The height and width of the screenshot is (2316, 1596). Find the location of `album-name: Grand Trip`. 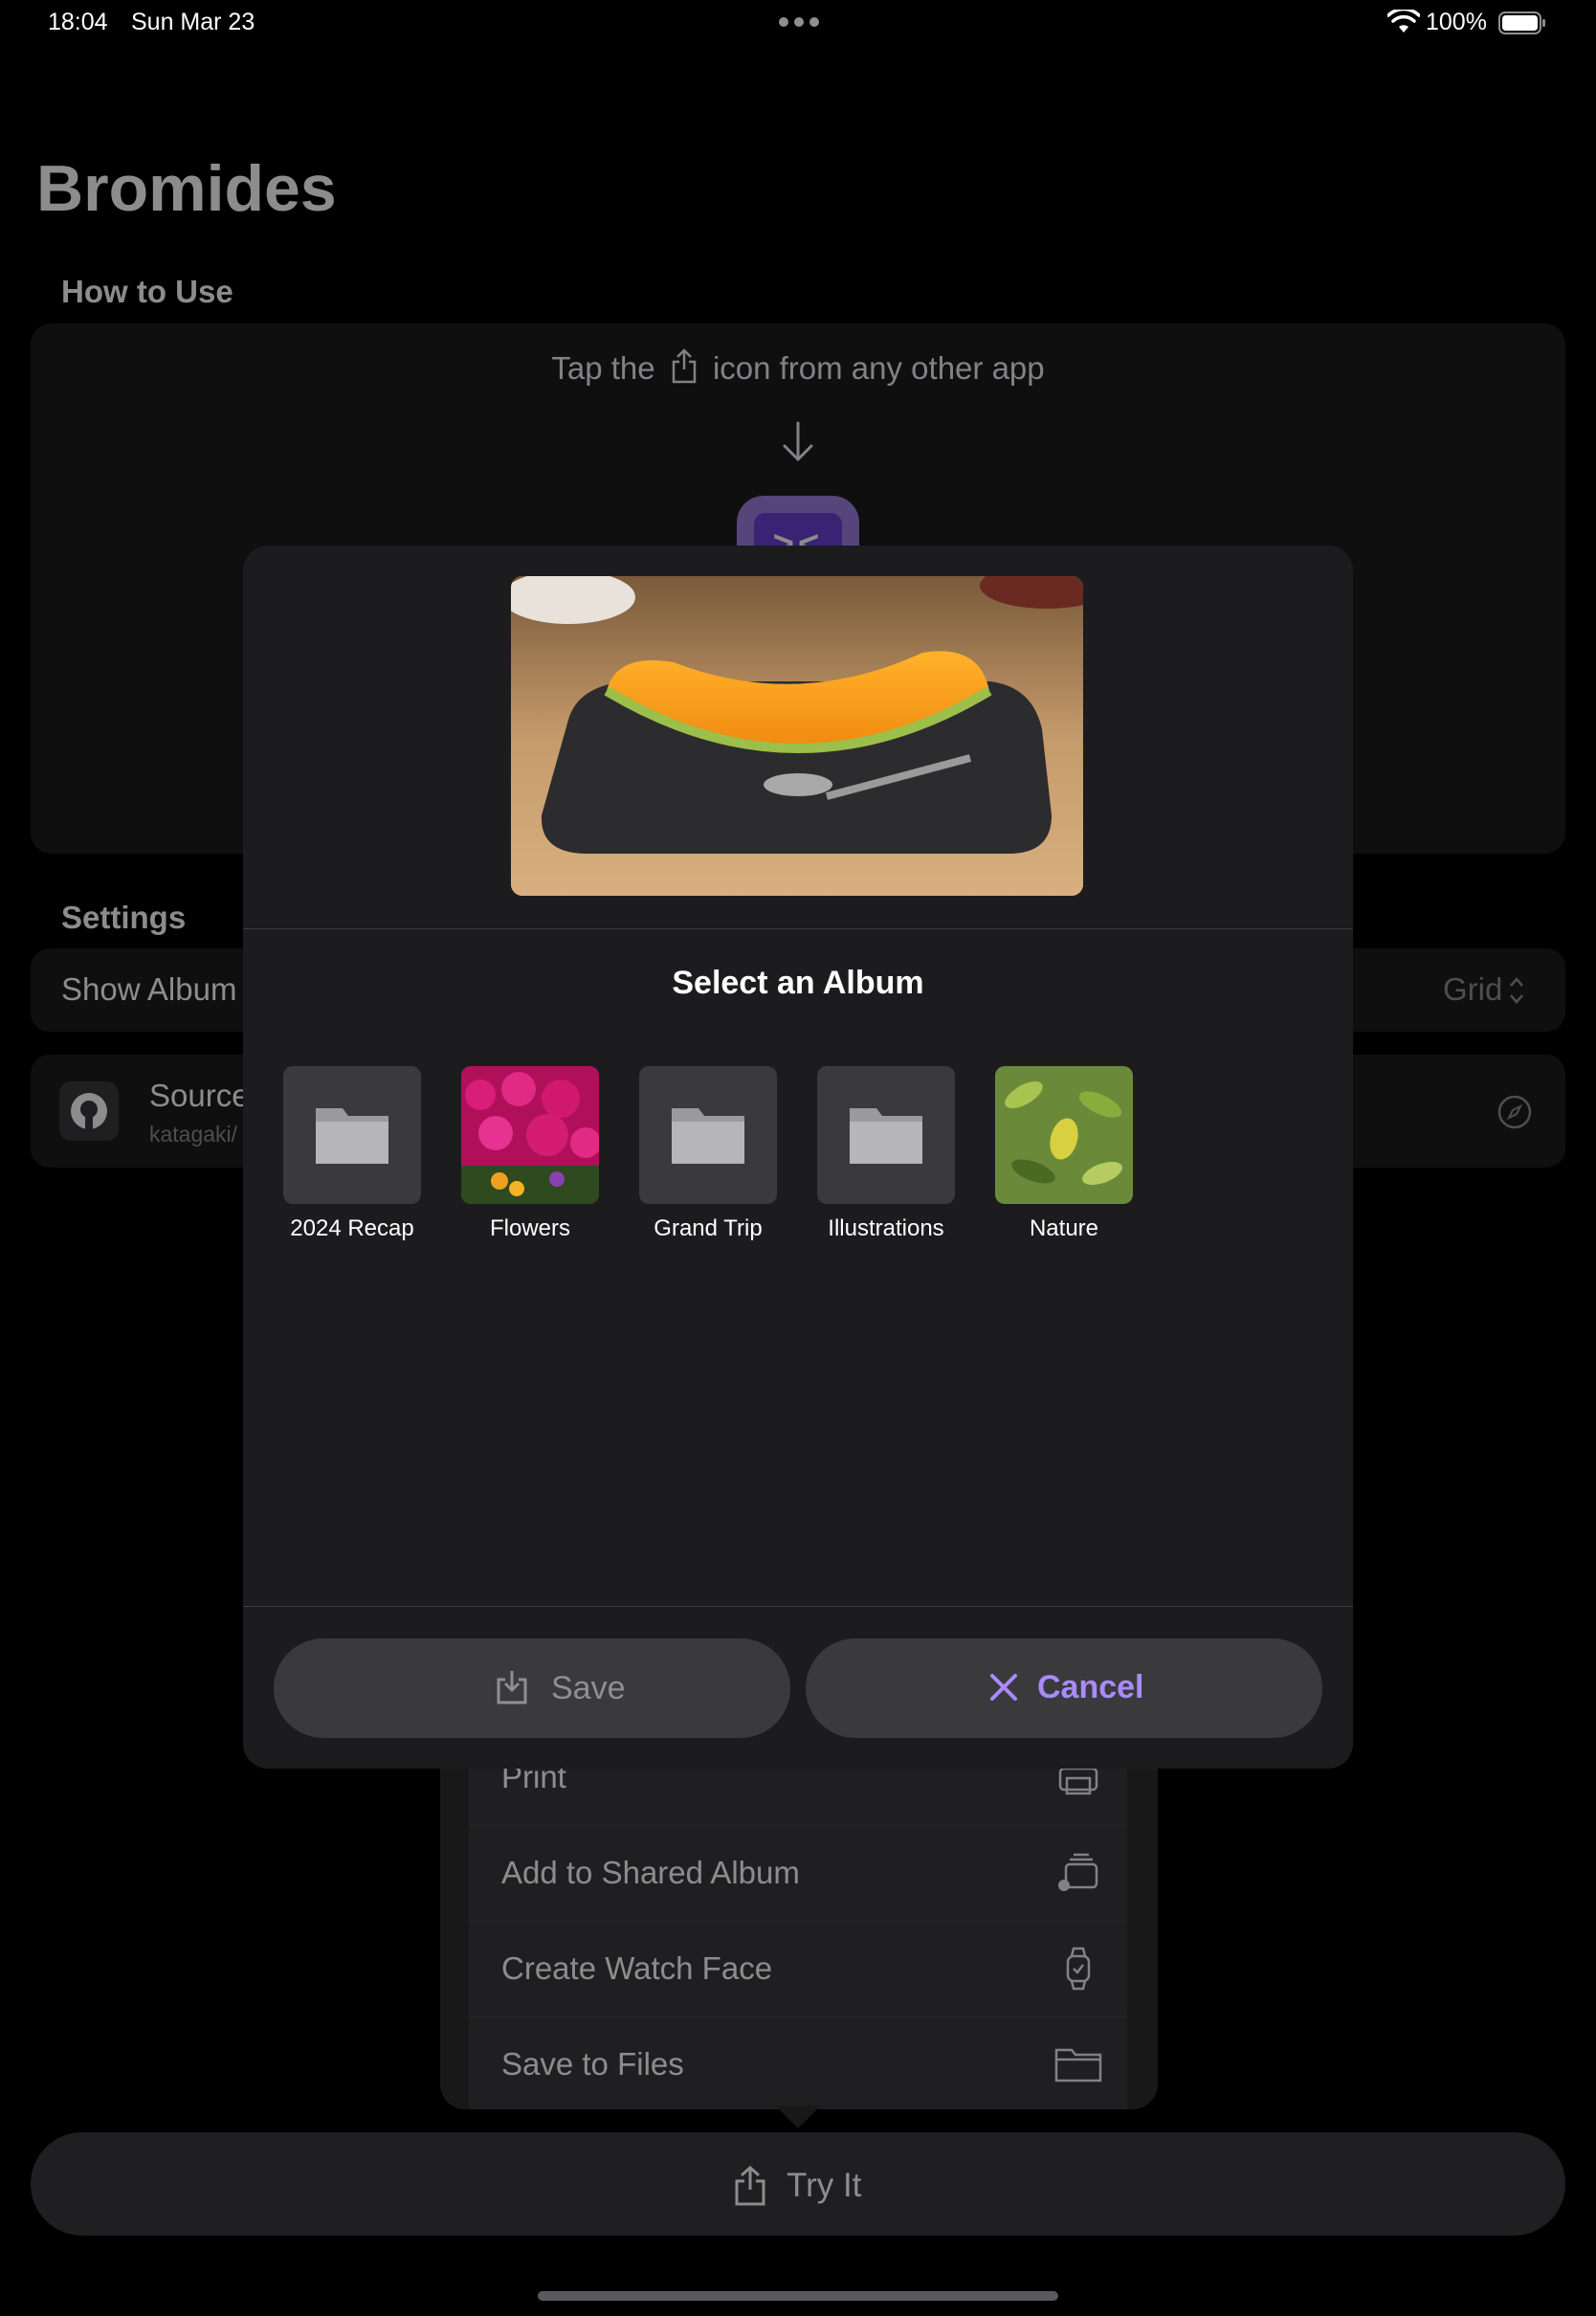

album-name: Grand Trip is located at coordinates (709, 1228).